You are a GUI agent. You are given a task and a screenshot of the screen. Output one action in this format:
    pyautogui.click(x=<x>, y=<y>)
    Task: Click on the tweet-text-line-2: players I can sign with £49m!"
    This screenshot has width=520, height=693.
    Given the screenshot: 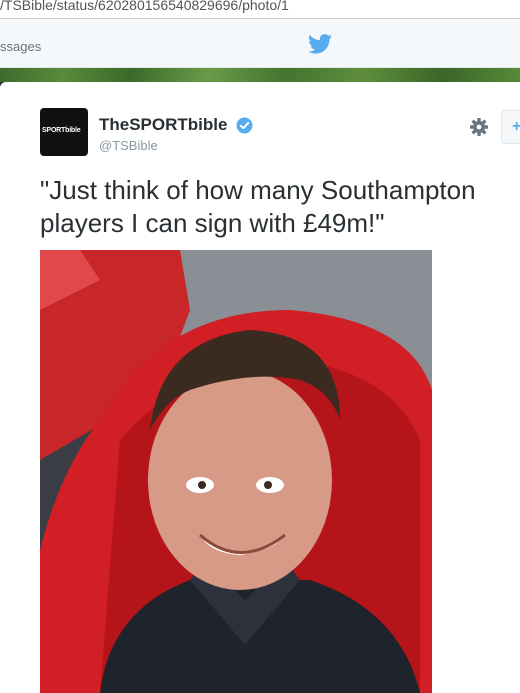 What is the action you would take?
    pyautogui.click(x=212, y=223)
    